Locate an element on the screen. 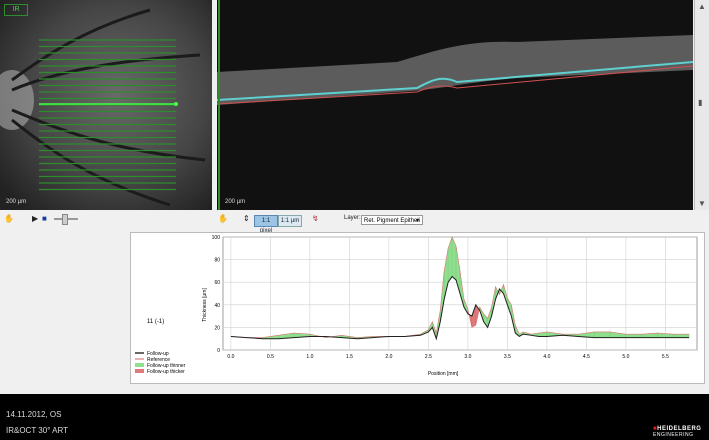 The height and width of the screenshot is (440, 709). hand-icon: ✋ is located at coordinates (9, 218).